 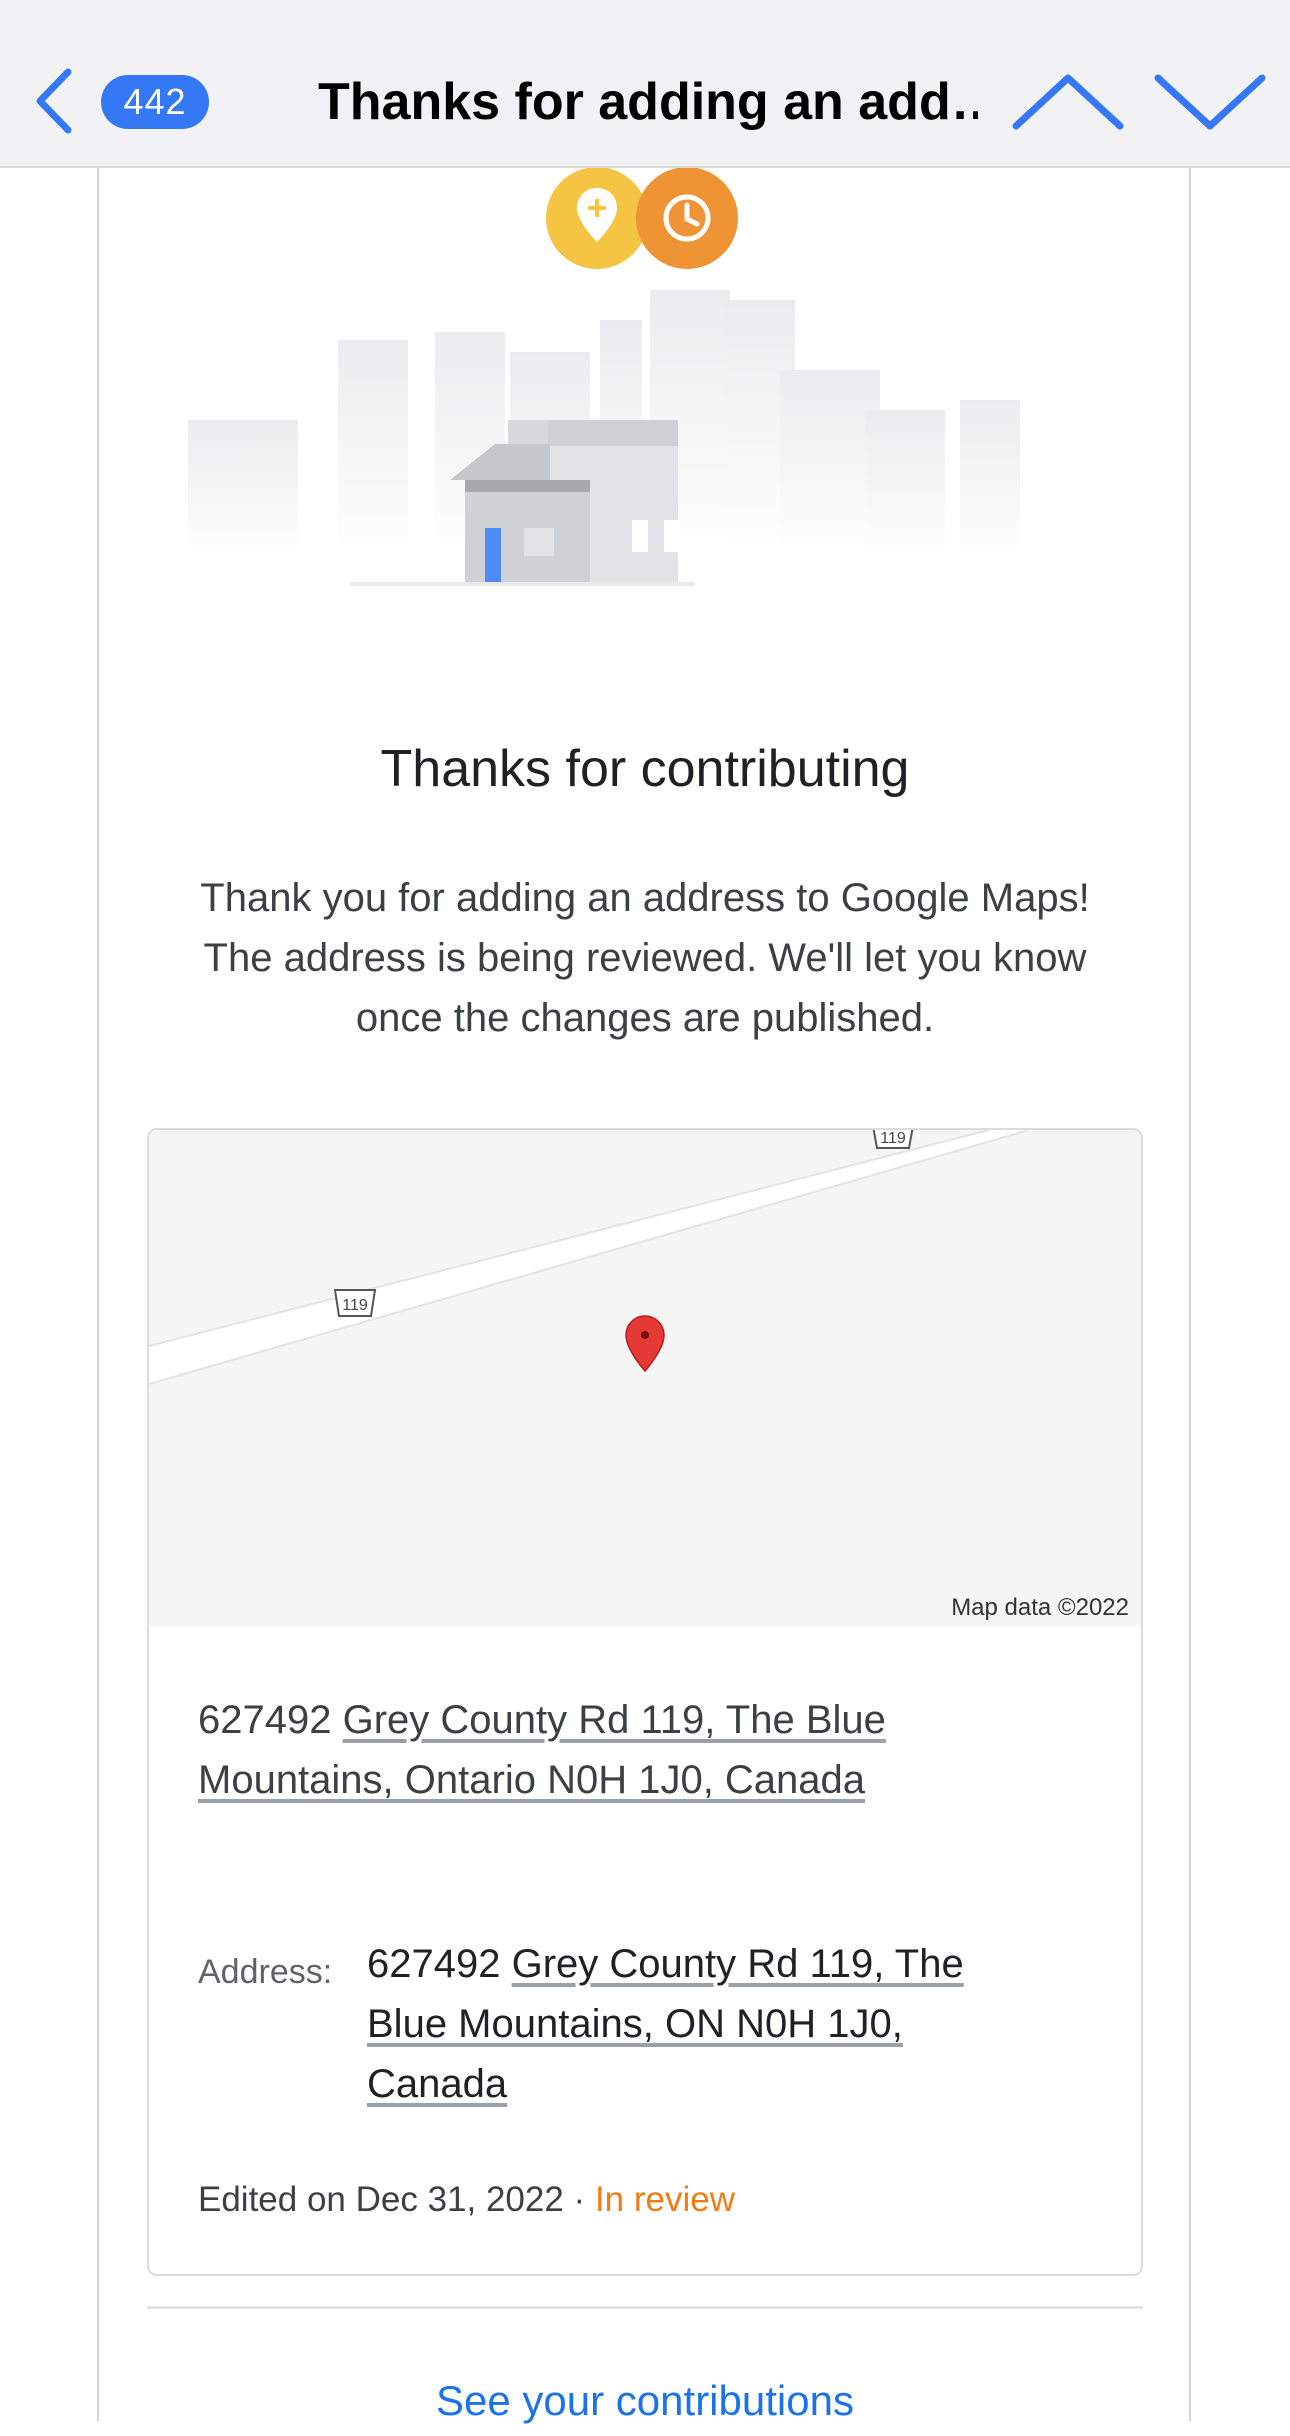 What do you see at coordinates (396, 2199) in the screenshot?
I see `edited-date: Edited on Dec 31, 2022 ·` at bounding box center [396, 2199].